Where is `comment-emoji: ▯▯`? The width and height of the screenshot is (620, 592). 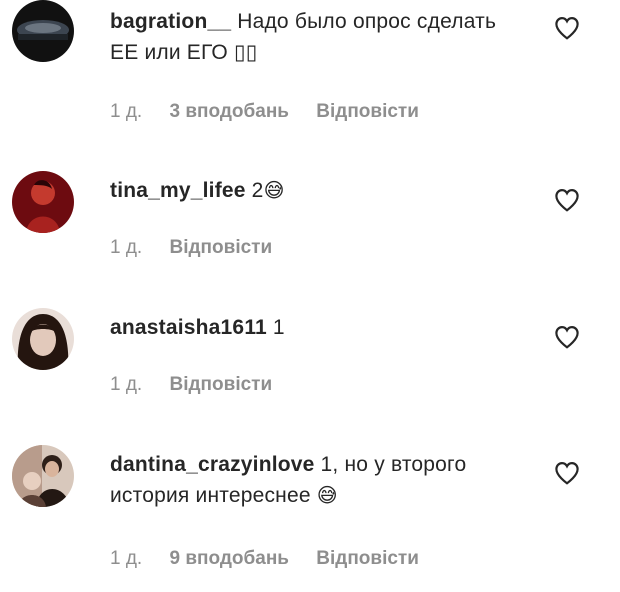
comment-emoji: ▯▯ is located at coordinates (245, 52).